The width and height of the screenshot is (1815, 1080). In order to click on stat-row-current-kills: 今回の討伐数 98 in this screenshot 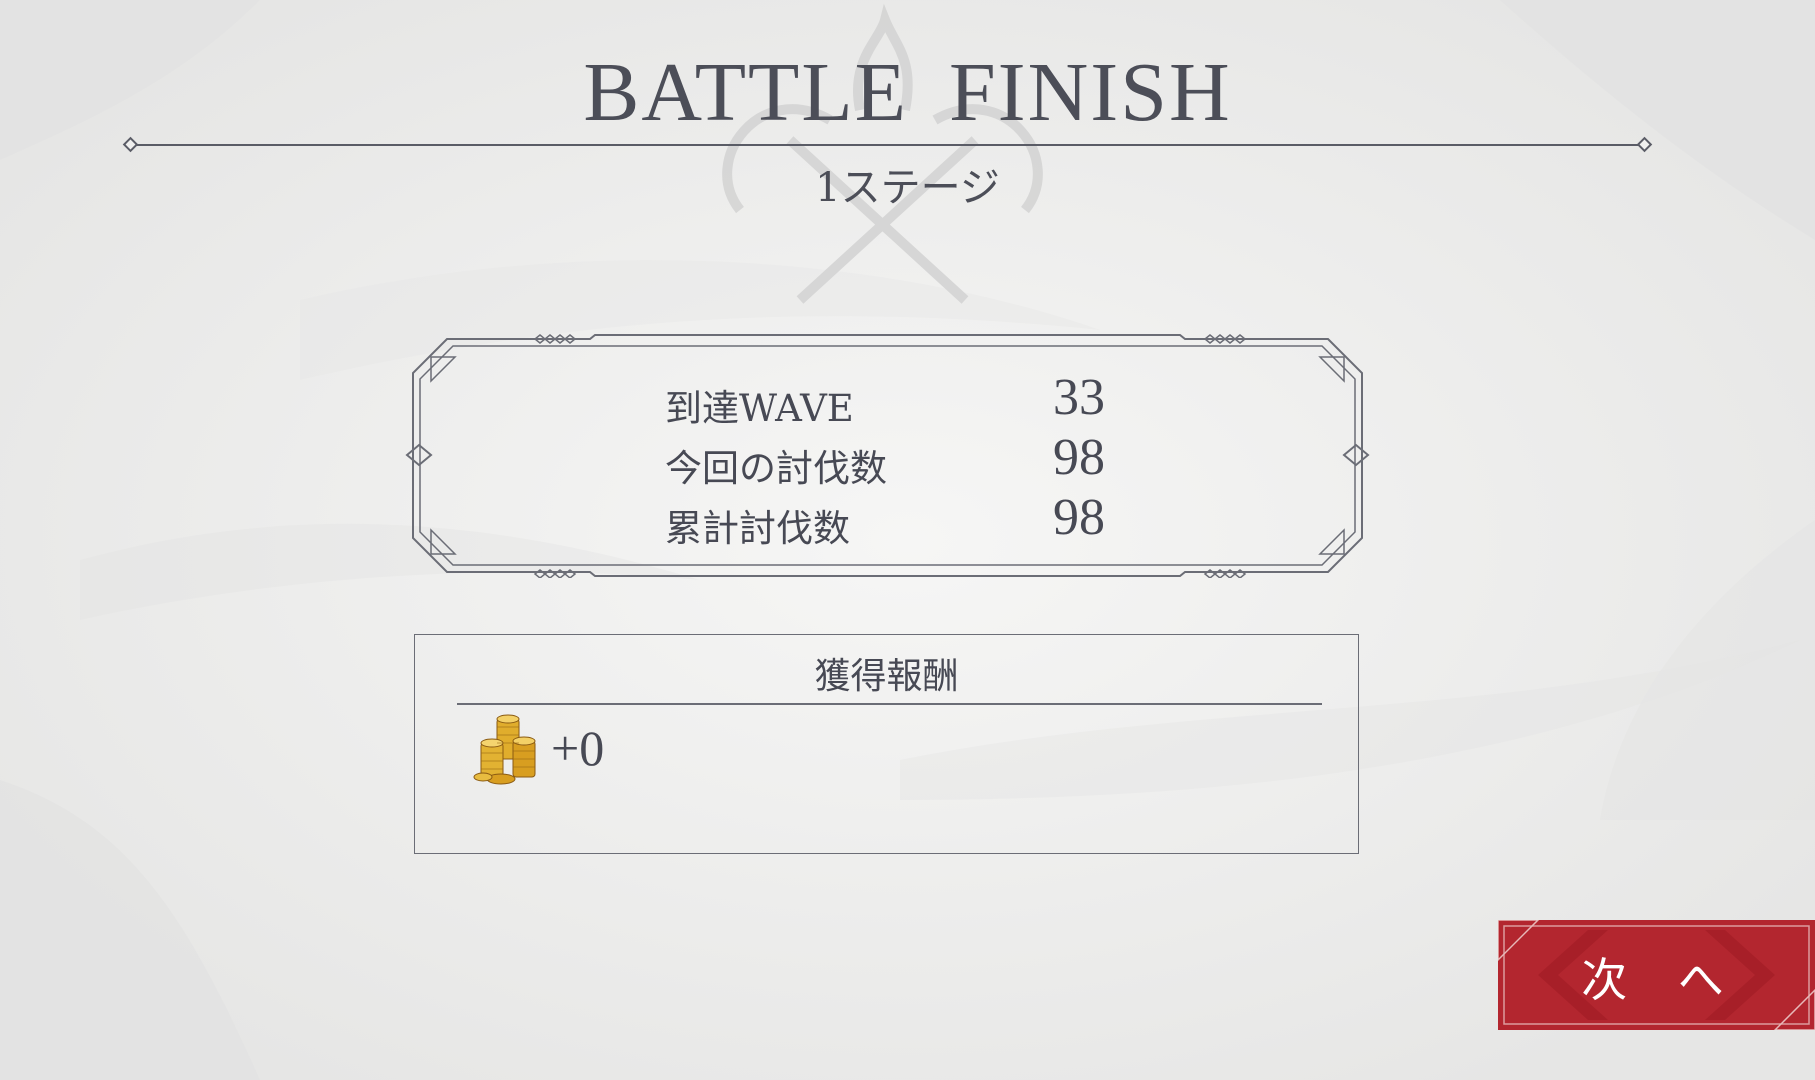, I will do `click(905, 461)`.